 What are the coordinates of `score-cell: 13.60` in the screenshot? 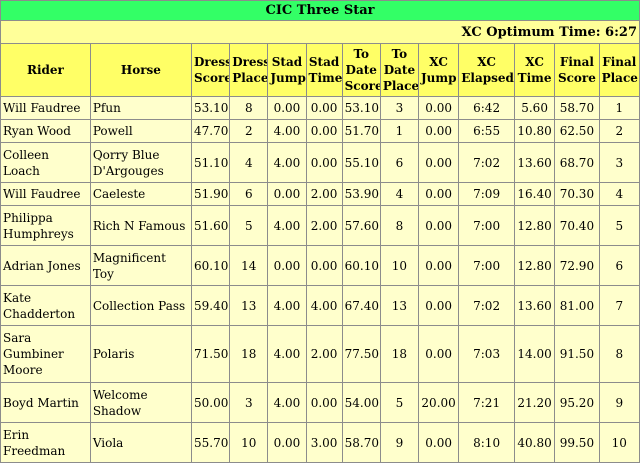 It's located at (534, 162).